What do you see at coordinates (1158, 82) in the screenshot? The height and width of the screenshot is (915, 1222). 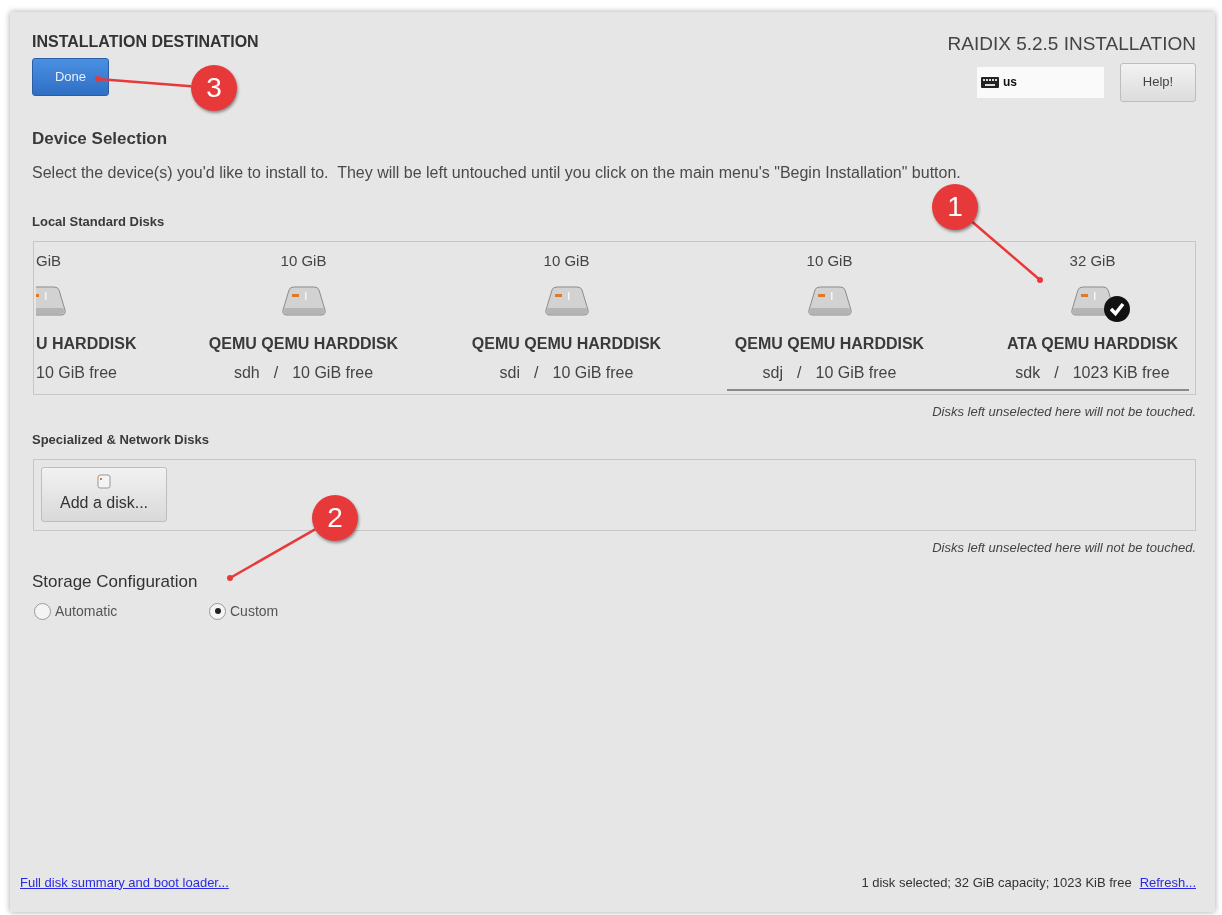 I see `help-button: Help!` at bounding box center [1158, 82].